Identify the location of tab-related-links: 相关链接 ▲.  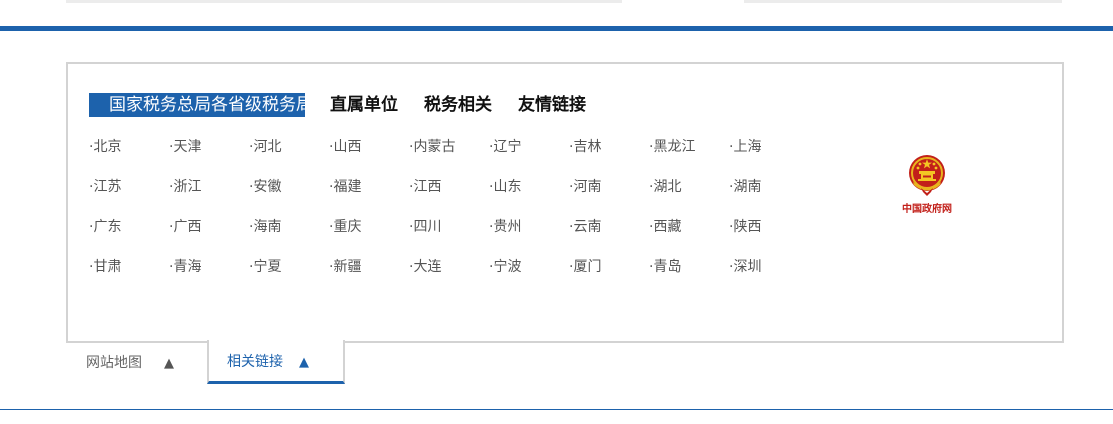
(276, 362).